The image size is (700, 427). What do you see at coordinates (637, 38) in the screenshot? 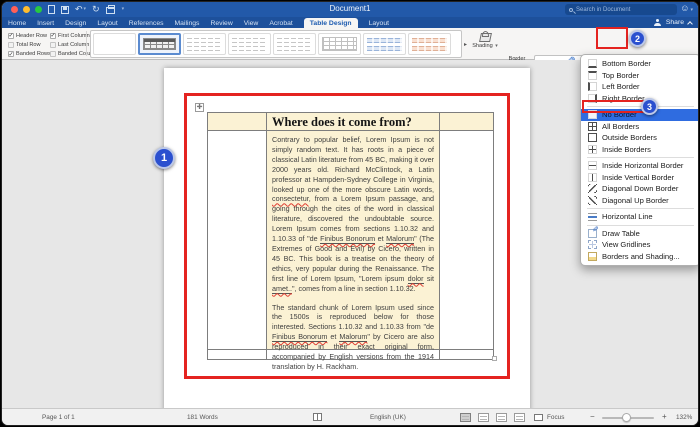
I see `callout-badge-2: 2` at bounding box center [637, 38].